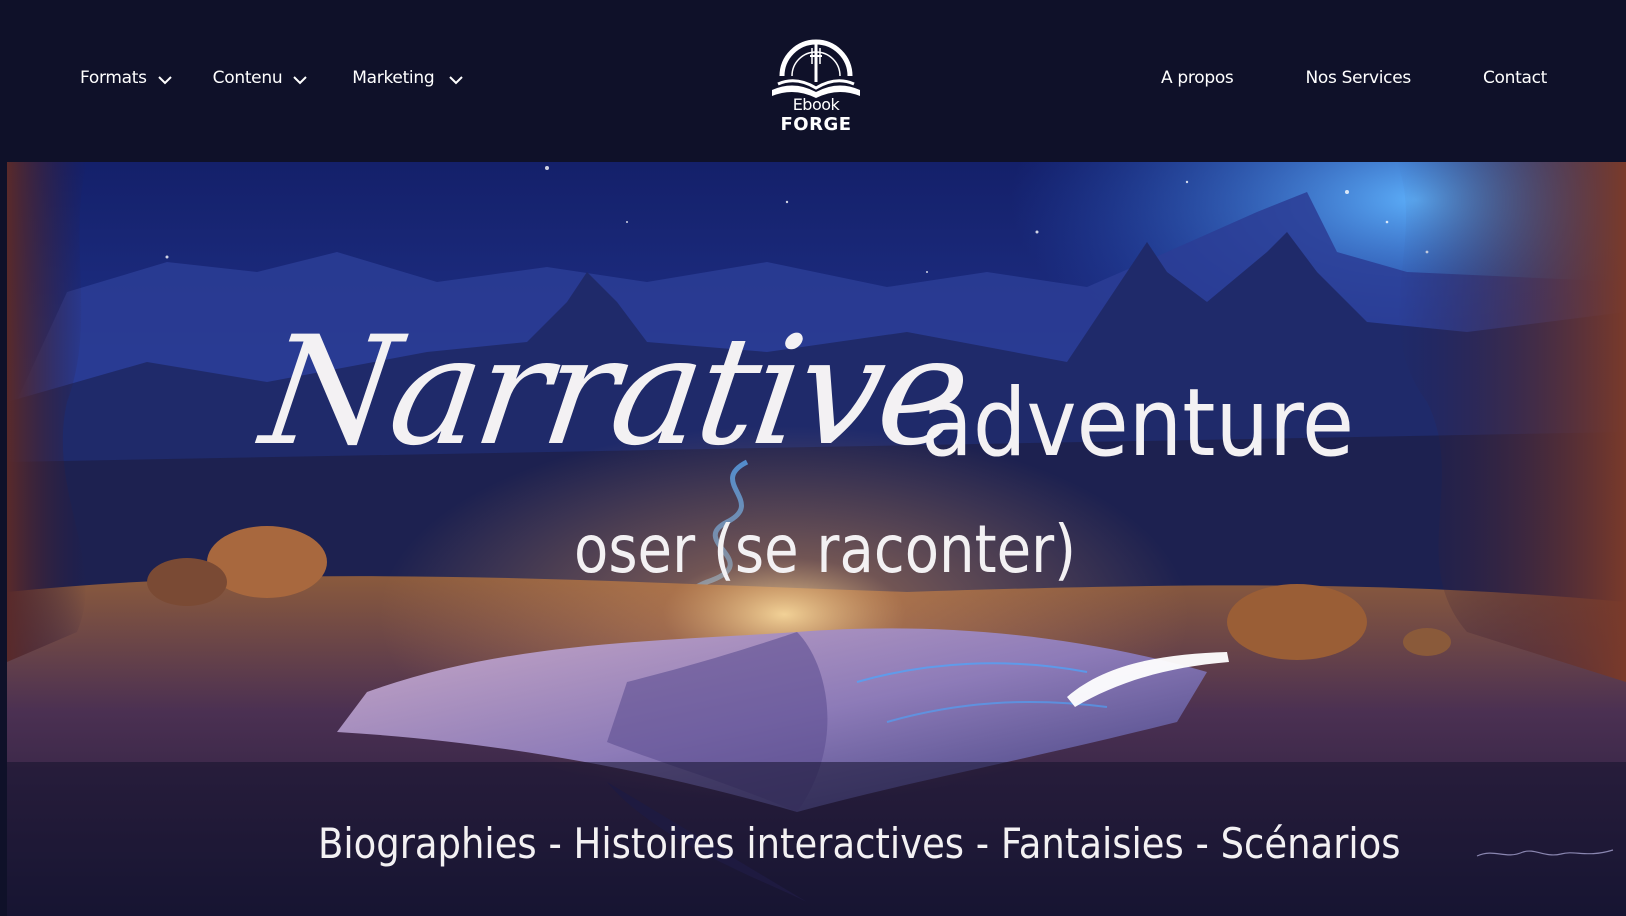 The height and width of the screenshot is (916, 1626). I want to click on nav-link-nos-services: Nos Services, so click(1358, 78).